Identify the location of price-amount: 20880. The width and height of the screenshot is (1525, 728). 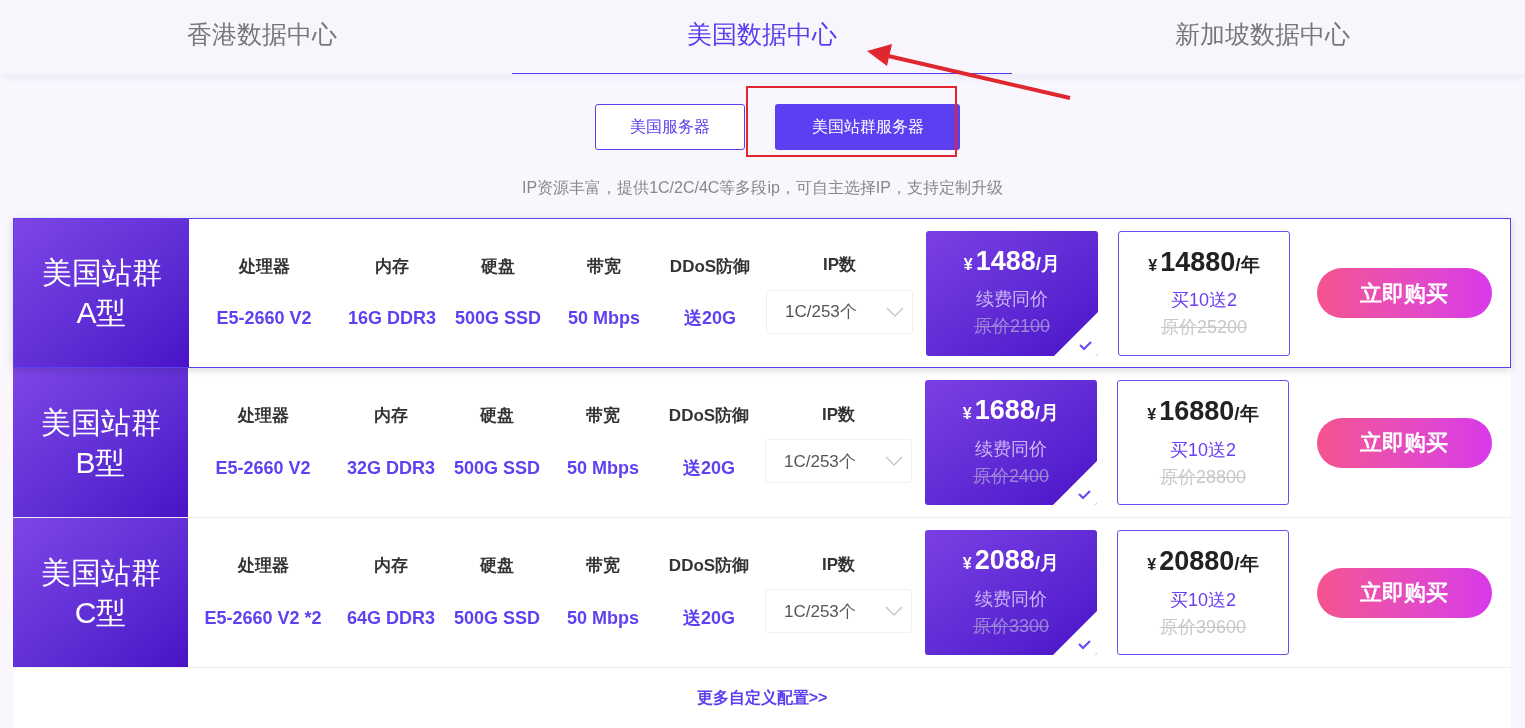
(1197, 561).